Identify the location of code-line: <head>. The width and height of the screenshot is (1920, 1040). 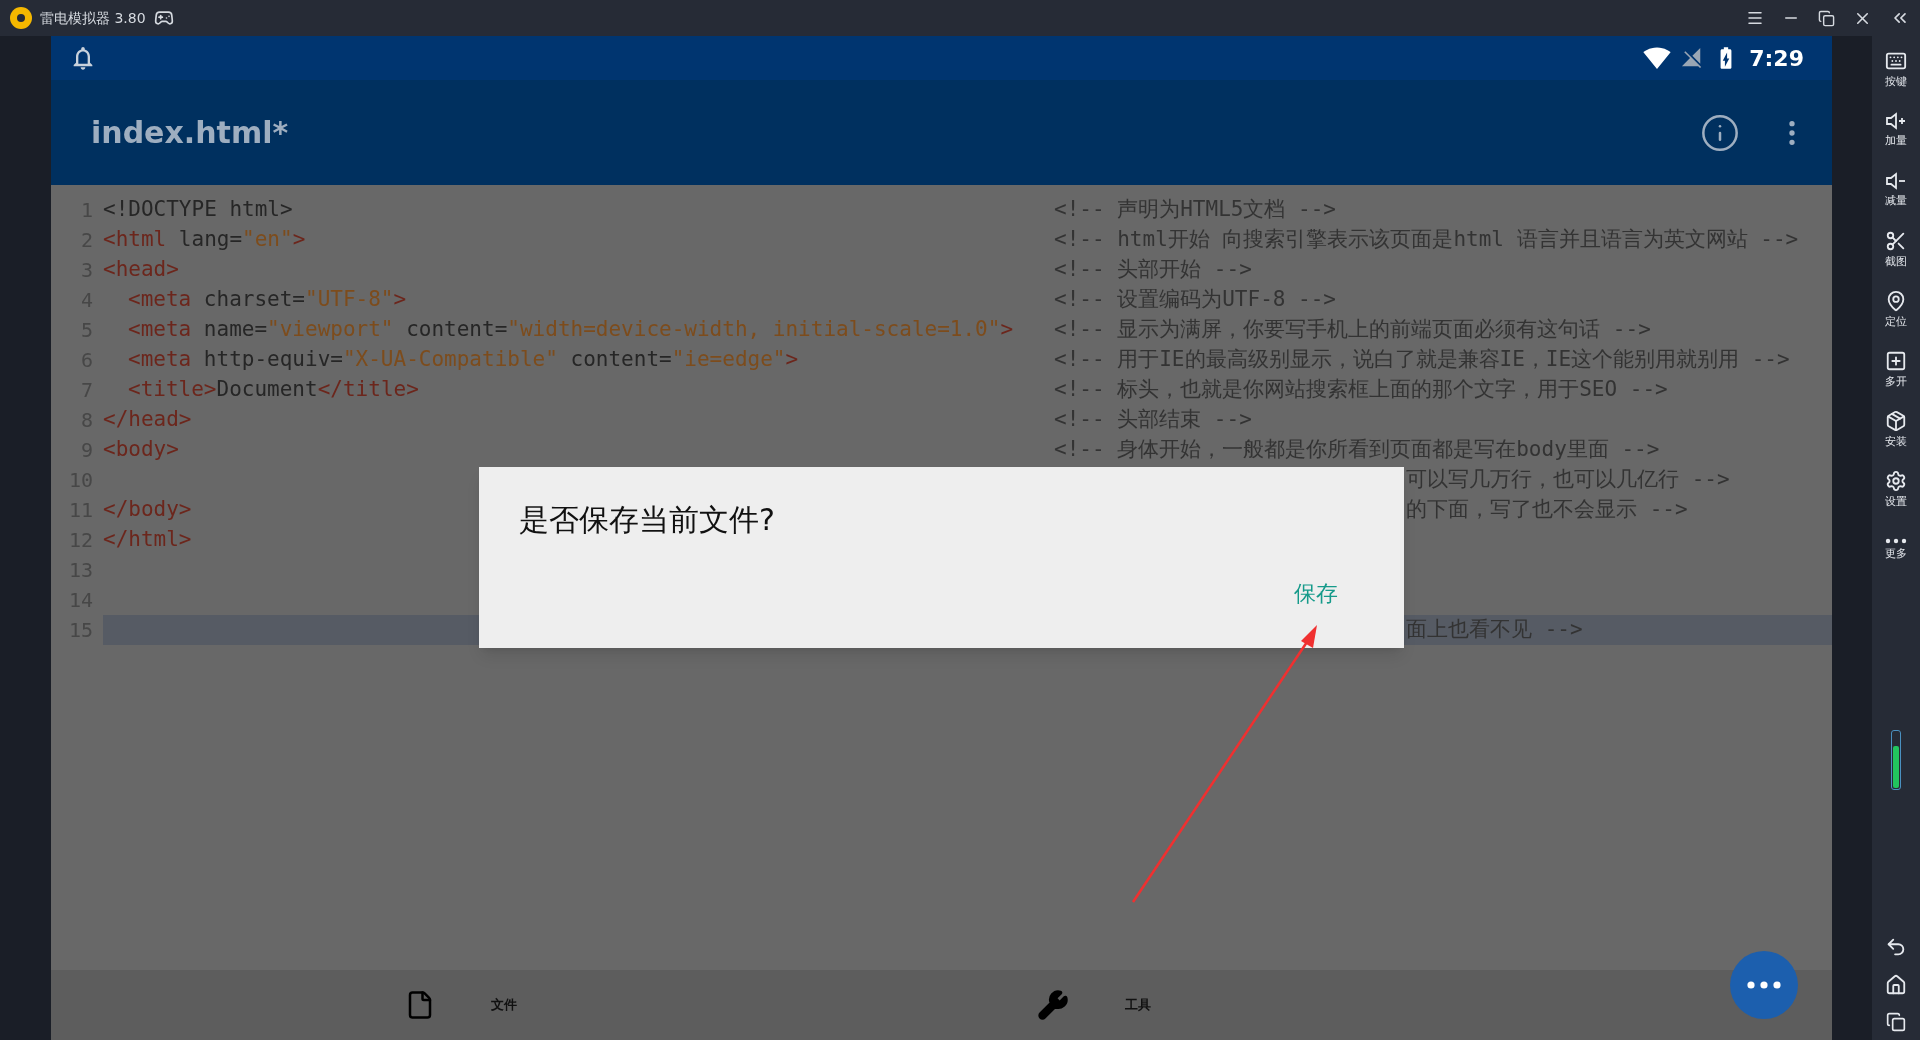
(141, 270).